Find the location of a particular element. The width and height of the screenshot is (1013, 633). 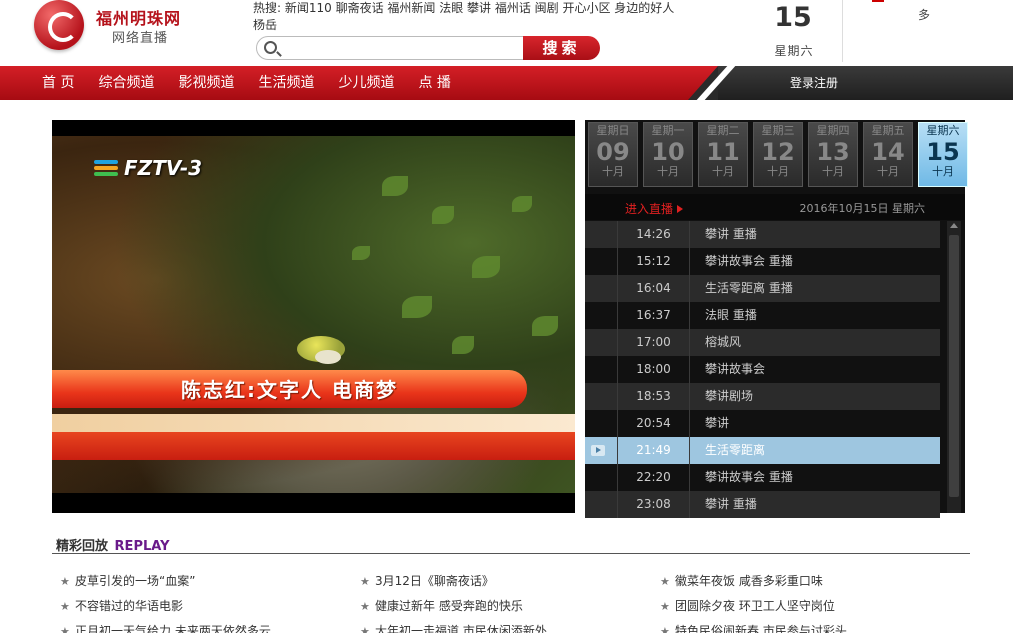

nav-item-2: 影视频道 is located at coordinates (206, 83).